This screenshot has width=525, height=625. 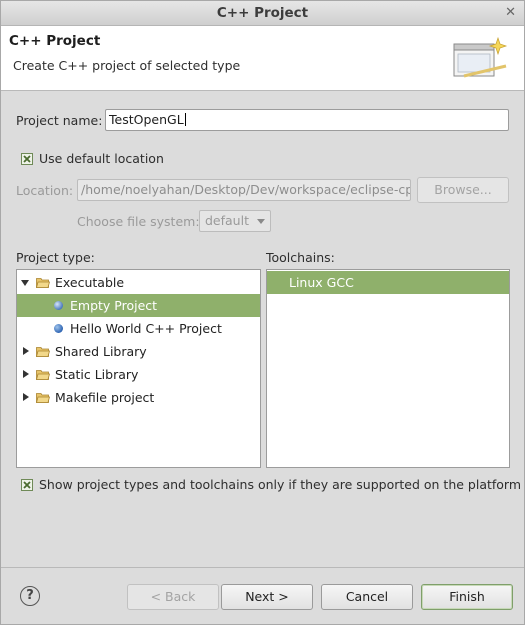 I want to click on tree-item-empty-project: Empty Project, so click(x=138, y=305).